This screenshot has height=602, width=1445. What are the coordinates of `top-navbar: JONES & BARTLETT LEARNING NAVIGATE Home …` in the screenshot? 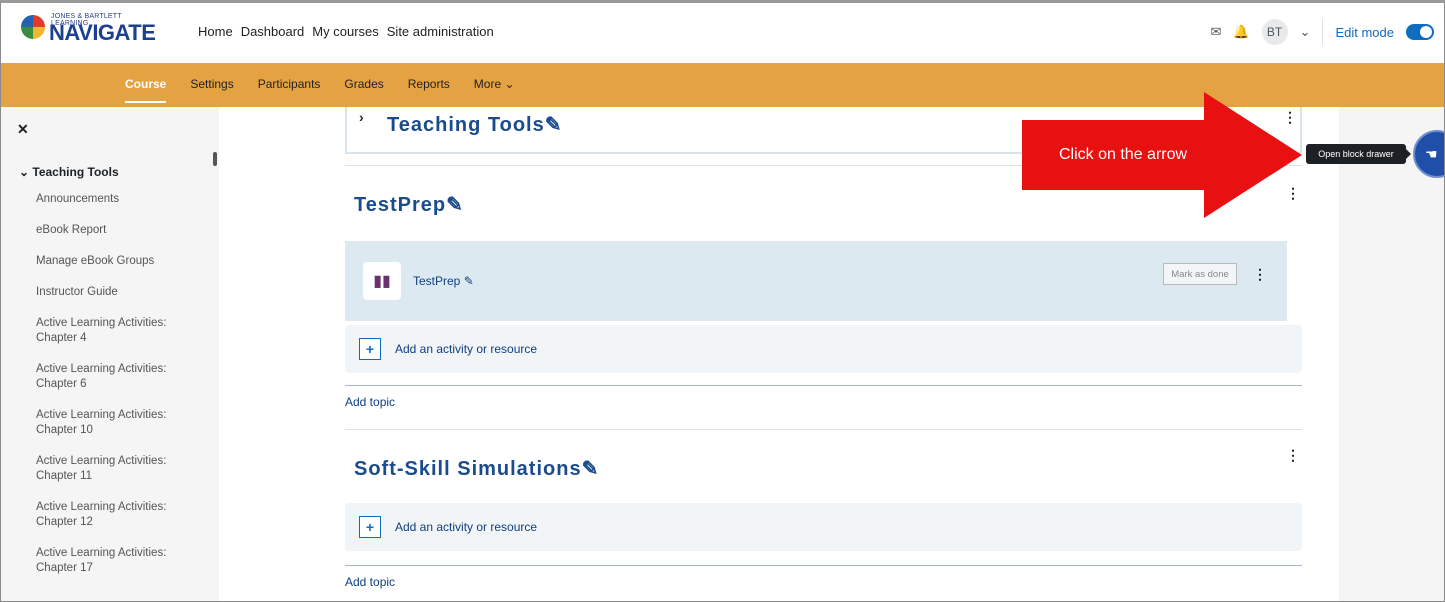 It's located at (722, 33).